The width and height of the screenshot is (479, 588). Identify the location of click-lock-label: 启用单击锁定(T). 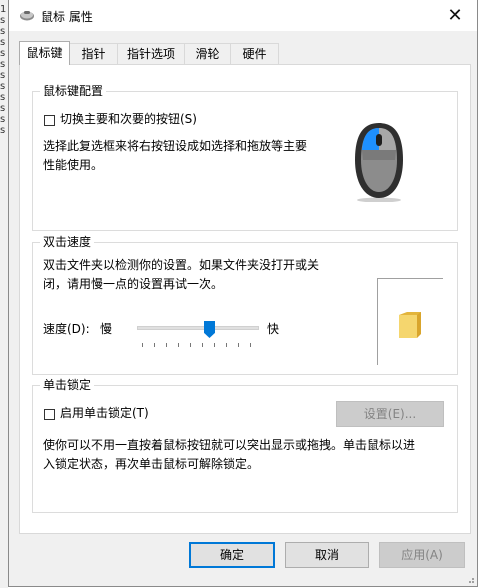
(104, 413).